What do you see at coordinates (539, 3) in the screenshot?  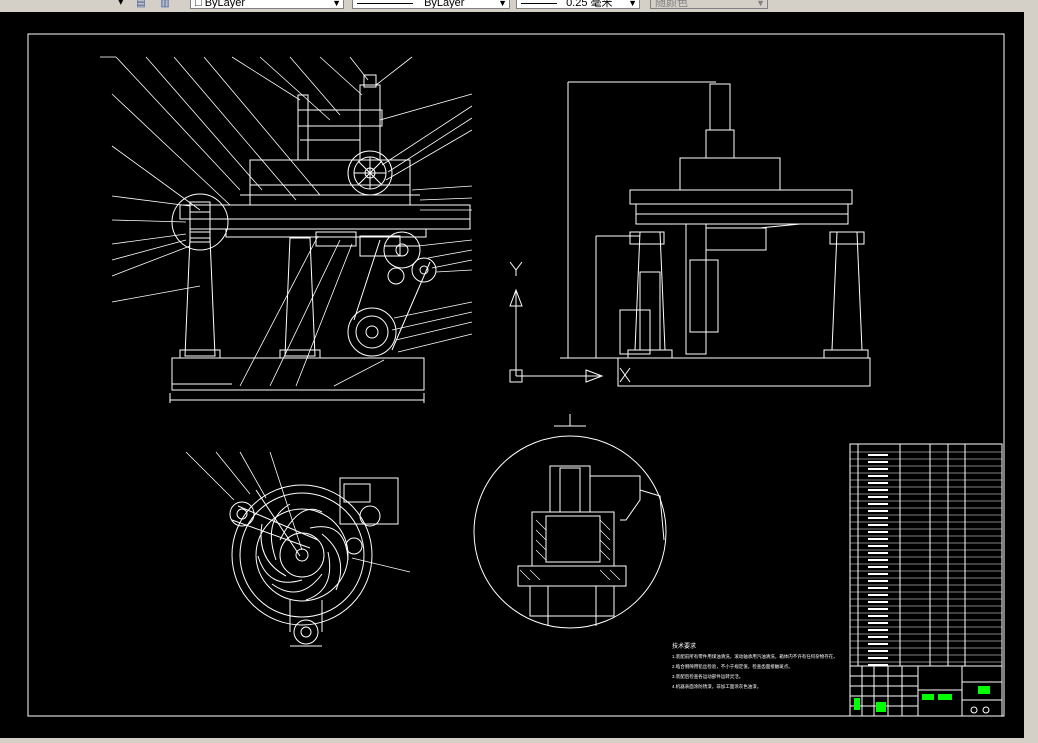 I see `lineweight-swatch` at bounding box center [539, 3].